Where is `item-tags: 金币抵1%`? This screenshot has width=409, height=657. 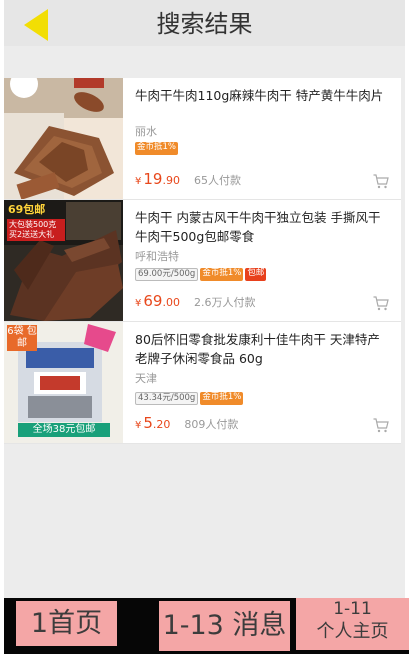 item-tags: 金币抵1% is located at coordinates (156, 148).